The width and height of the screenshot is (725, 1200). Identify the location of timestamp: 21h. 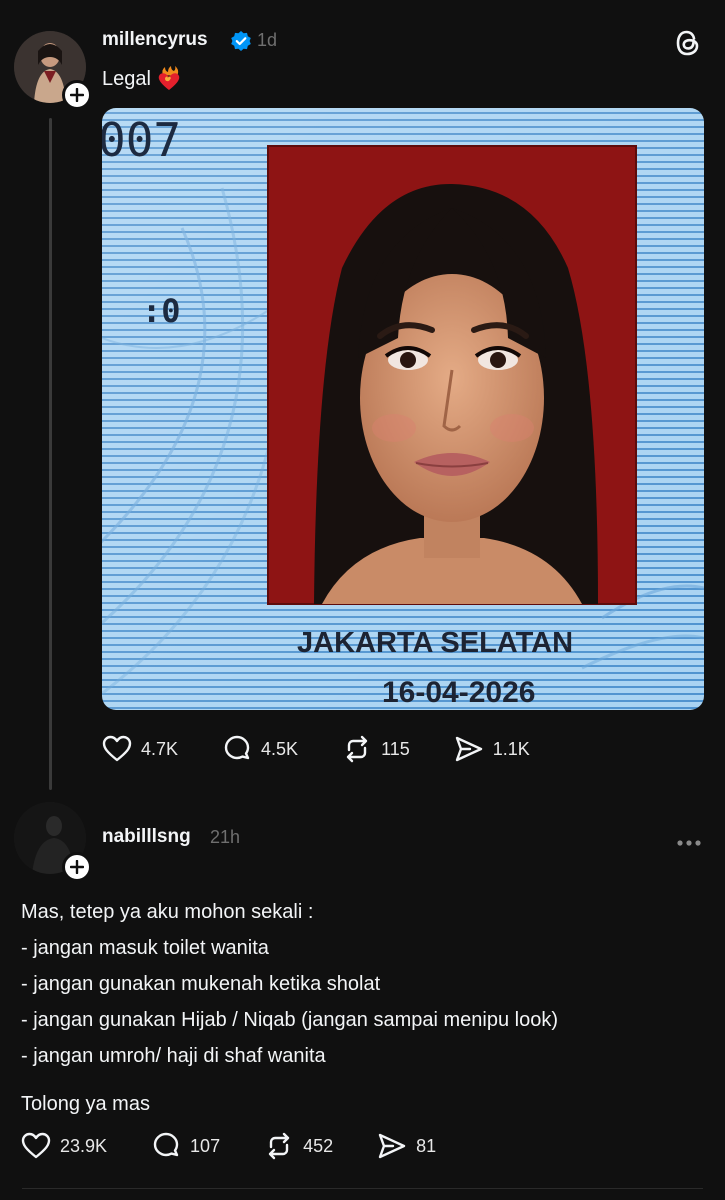
(225, 837).